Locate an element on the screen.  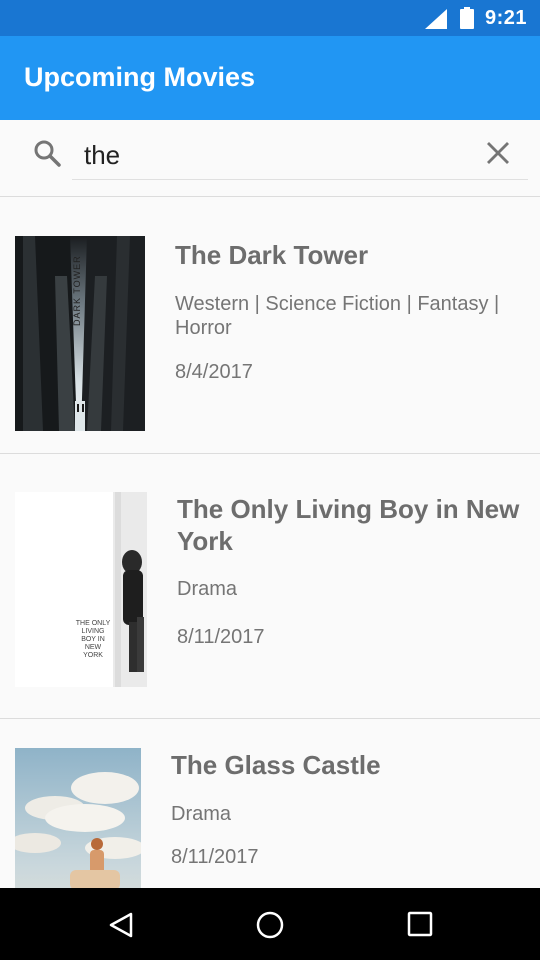
app-bar: Upcoming Movies is located at coordinates (270, 78).